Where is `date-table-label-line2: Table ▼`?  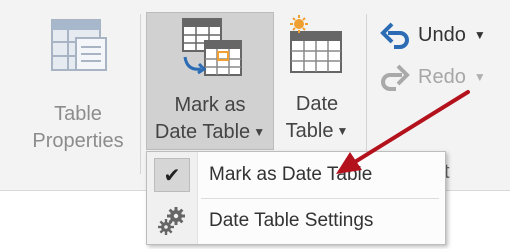 date-table-label-line2: Table ▼ is located at coordinates (317, 131).